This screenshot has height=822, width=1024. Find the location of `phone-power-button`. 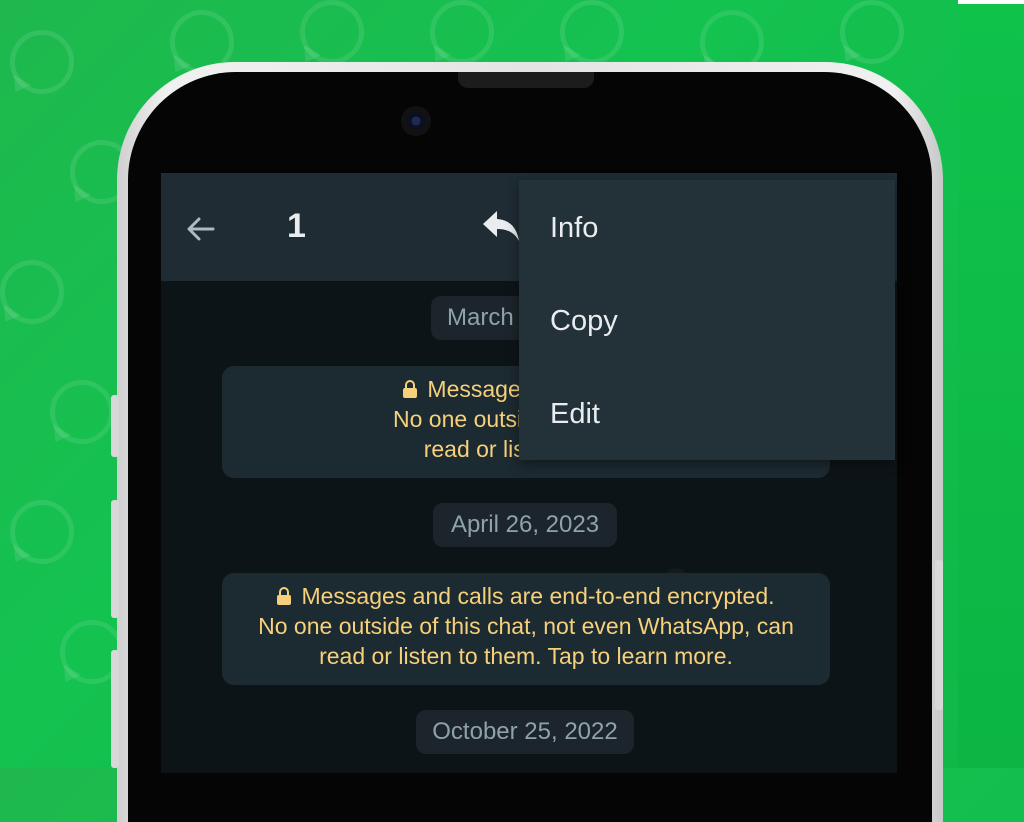

phone-power-button is located at coordinates (939, 635).